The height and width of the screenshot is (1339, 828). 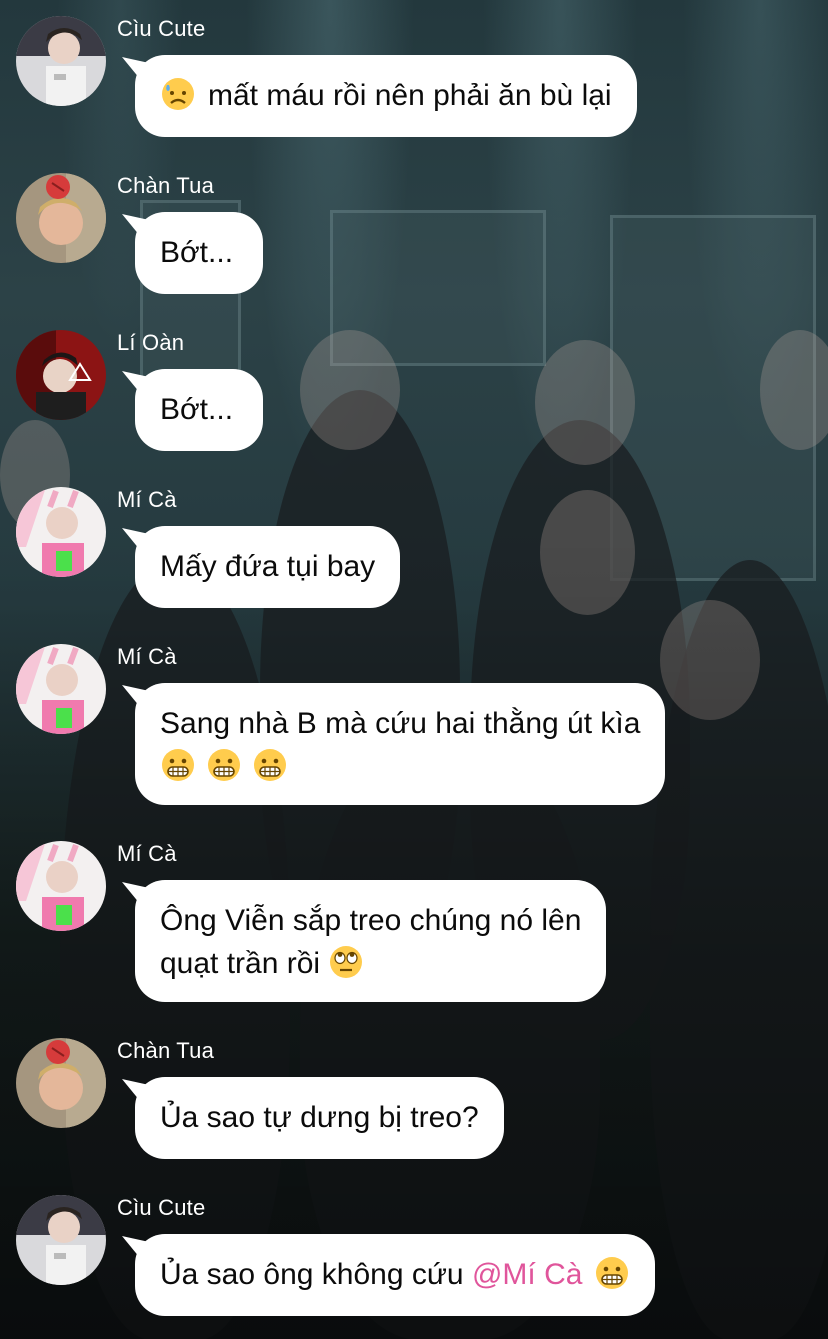 What do you see at coordinates (61, 375) in the screenshot?
I see `li-oan-avatar` at bounding box center [61, 375].